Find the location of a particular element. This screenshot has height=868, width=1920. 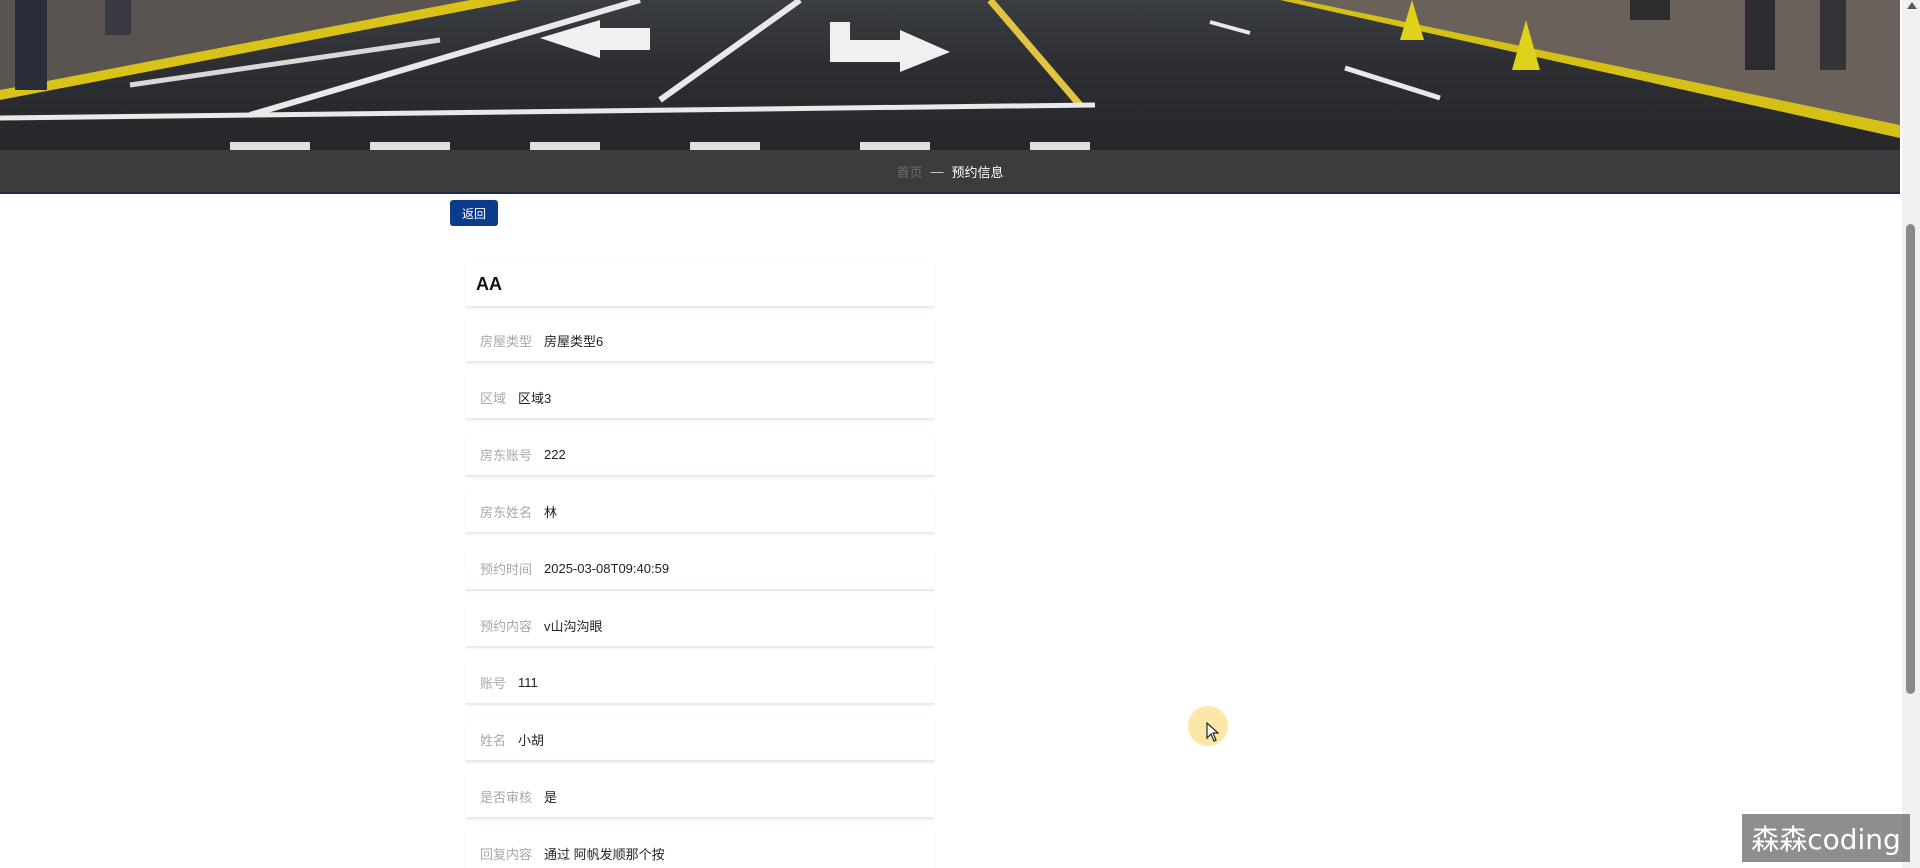

breadcrumb-home-link: 首页 is located at coordinates (909, 171).